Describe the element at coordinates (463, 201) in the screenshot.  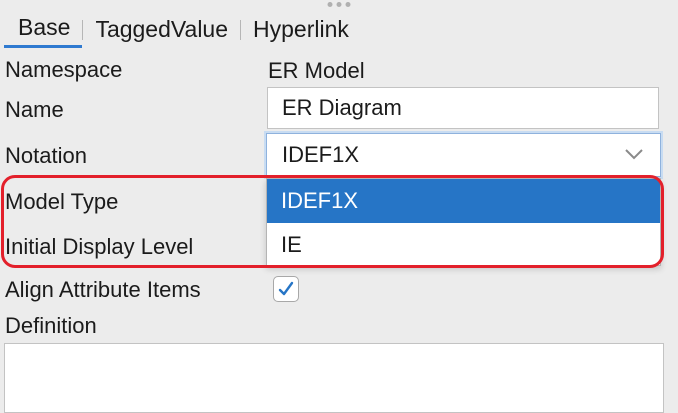
I see `dropdown-option-idef1x: IDEF1X` at that location.